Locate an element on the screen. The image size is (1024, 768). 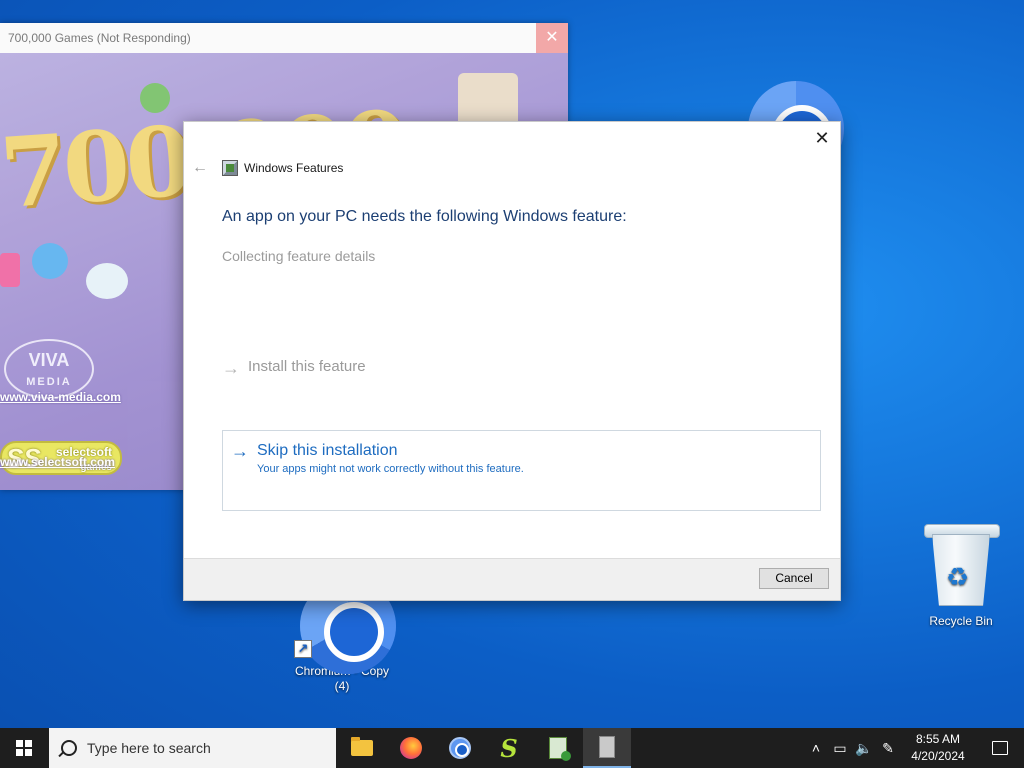
taskbar-file-explorer is located at coordinates (362, 748).